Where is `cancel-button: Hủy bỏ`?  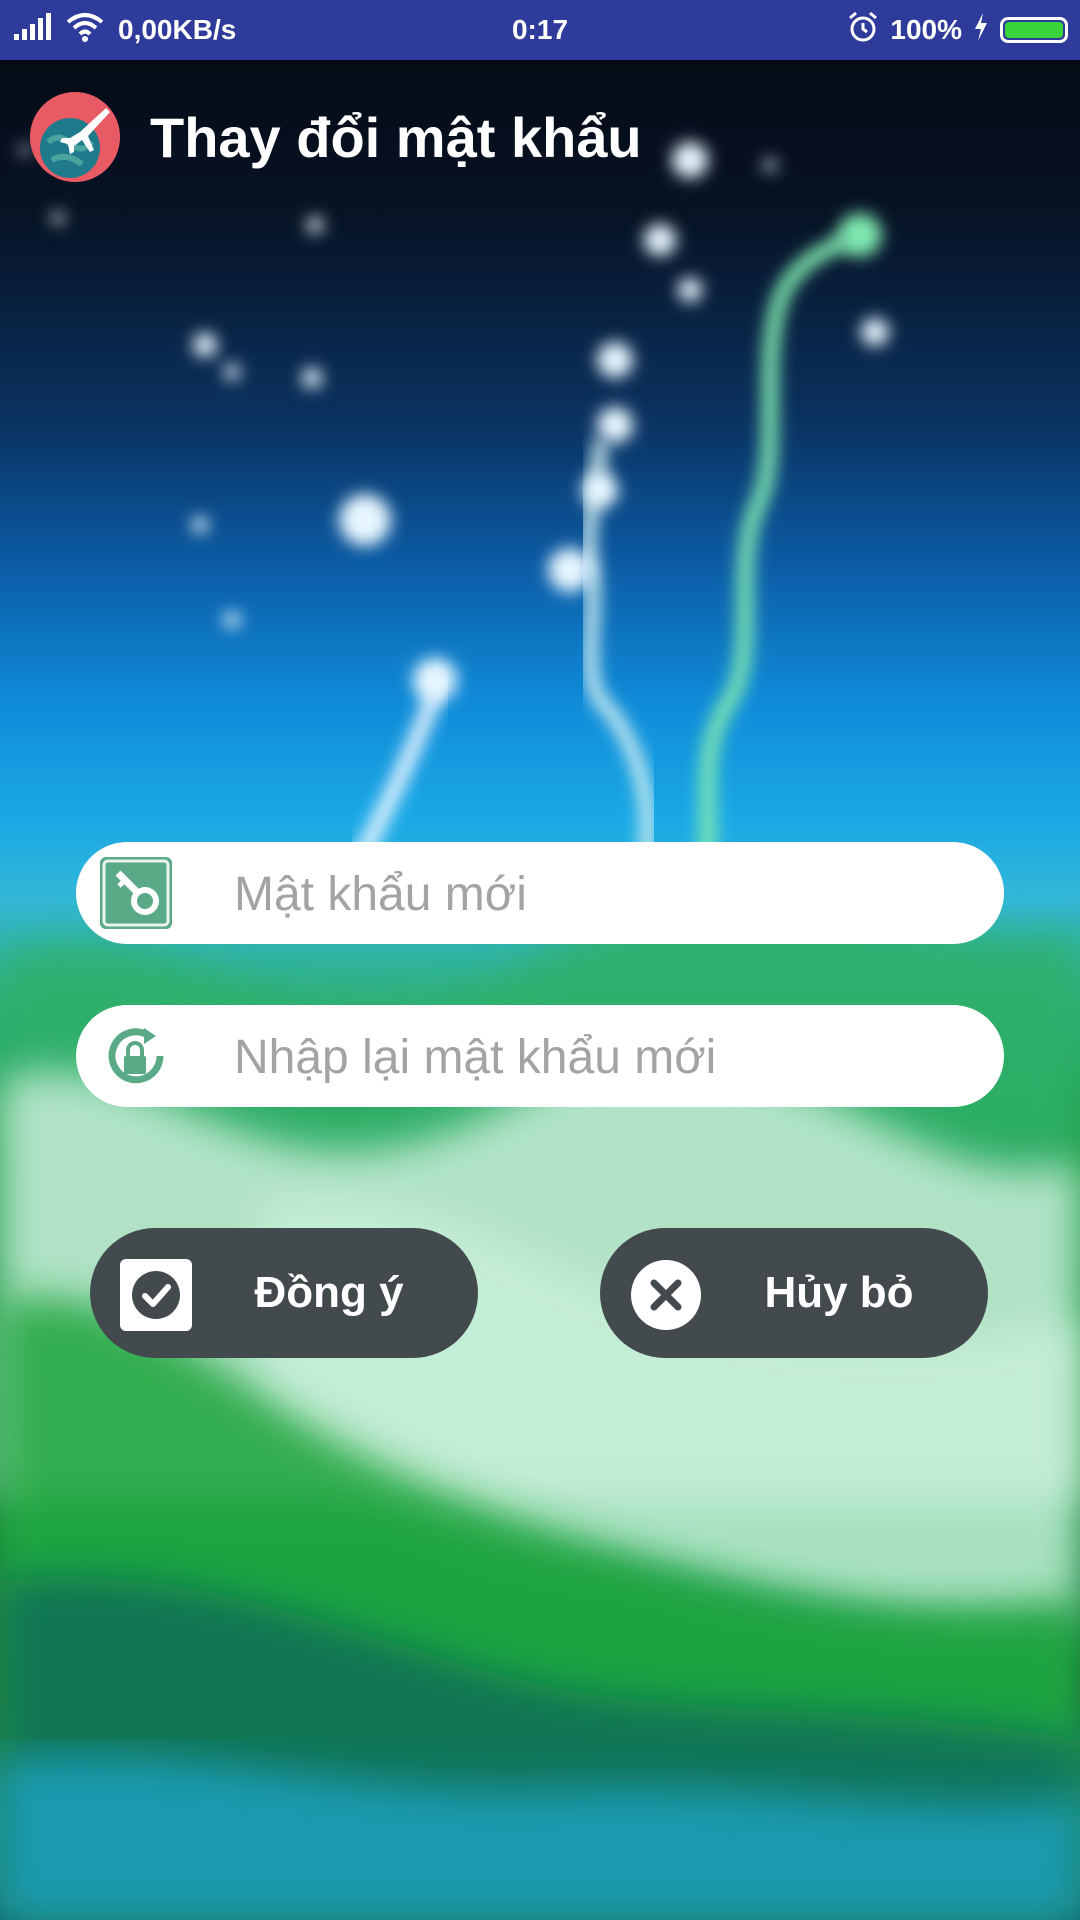 cancel-button: Hủy bỏ is located at coordinates (794, 1293).